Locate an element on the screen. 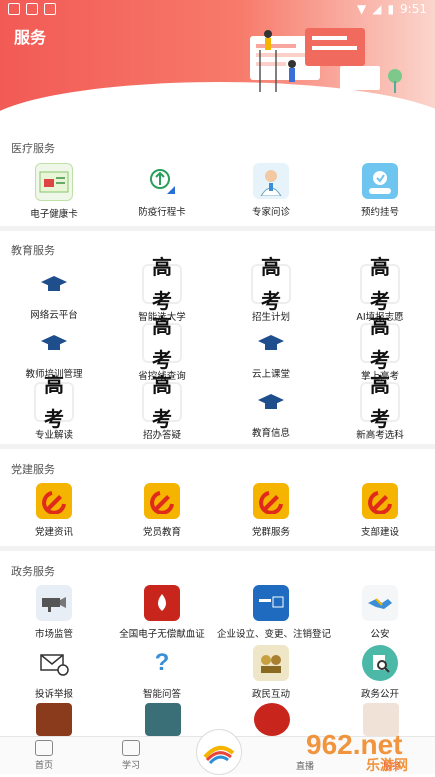 This screenshot has width=435, height=777. service-item-label: 支部建设 is located at coordinates (379, 532).